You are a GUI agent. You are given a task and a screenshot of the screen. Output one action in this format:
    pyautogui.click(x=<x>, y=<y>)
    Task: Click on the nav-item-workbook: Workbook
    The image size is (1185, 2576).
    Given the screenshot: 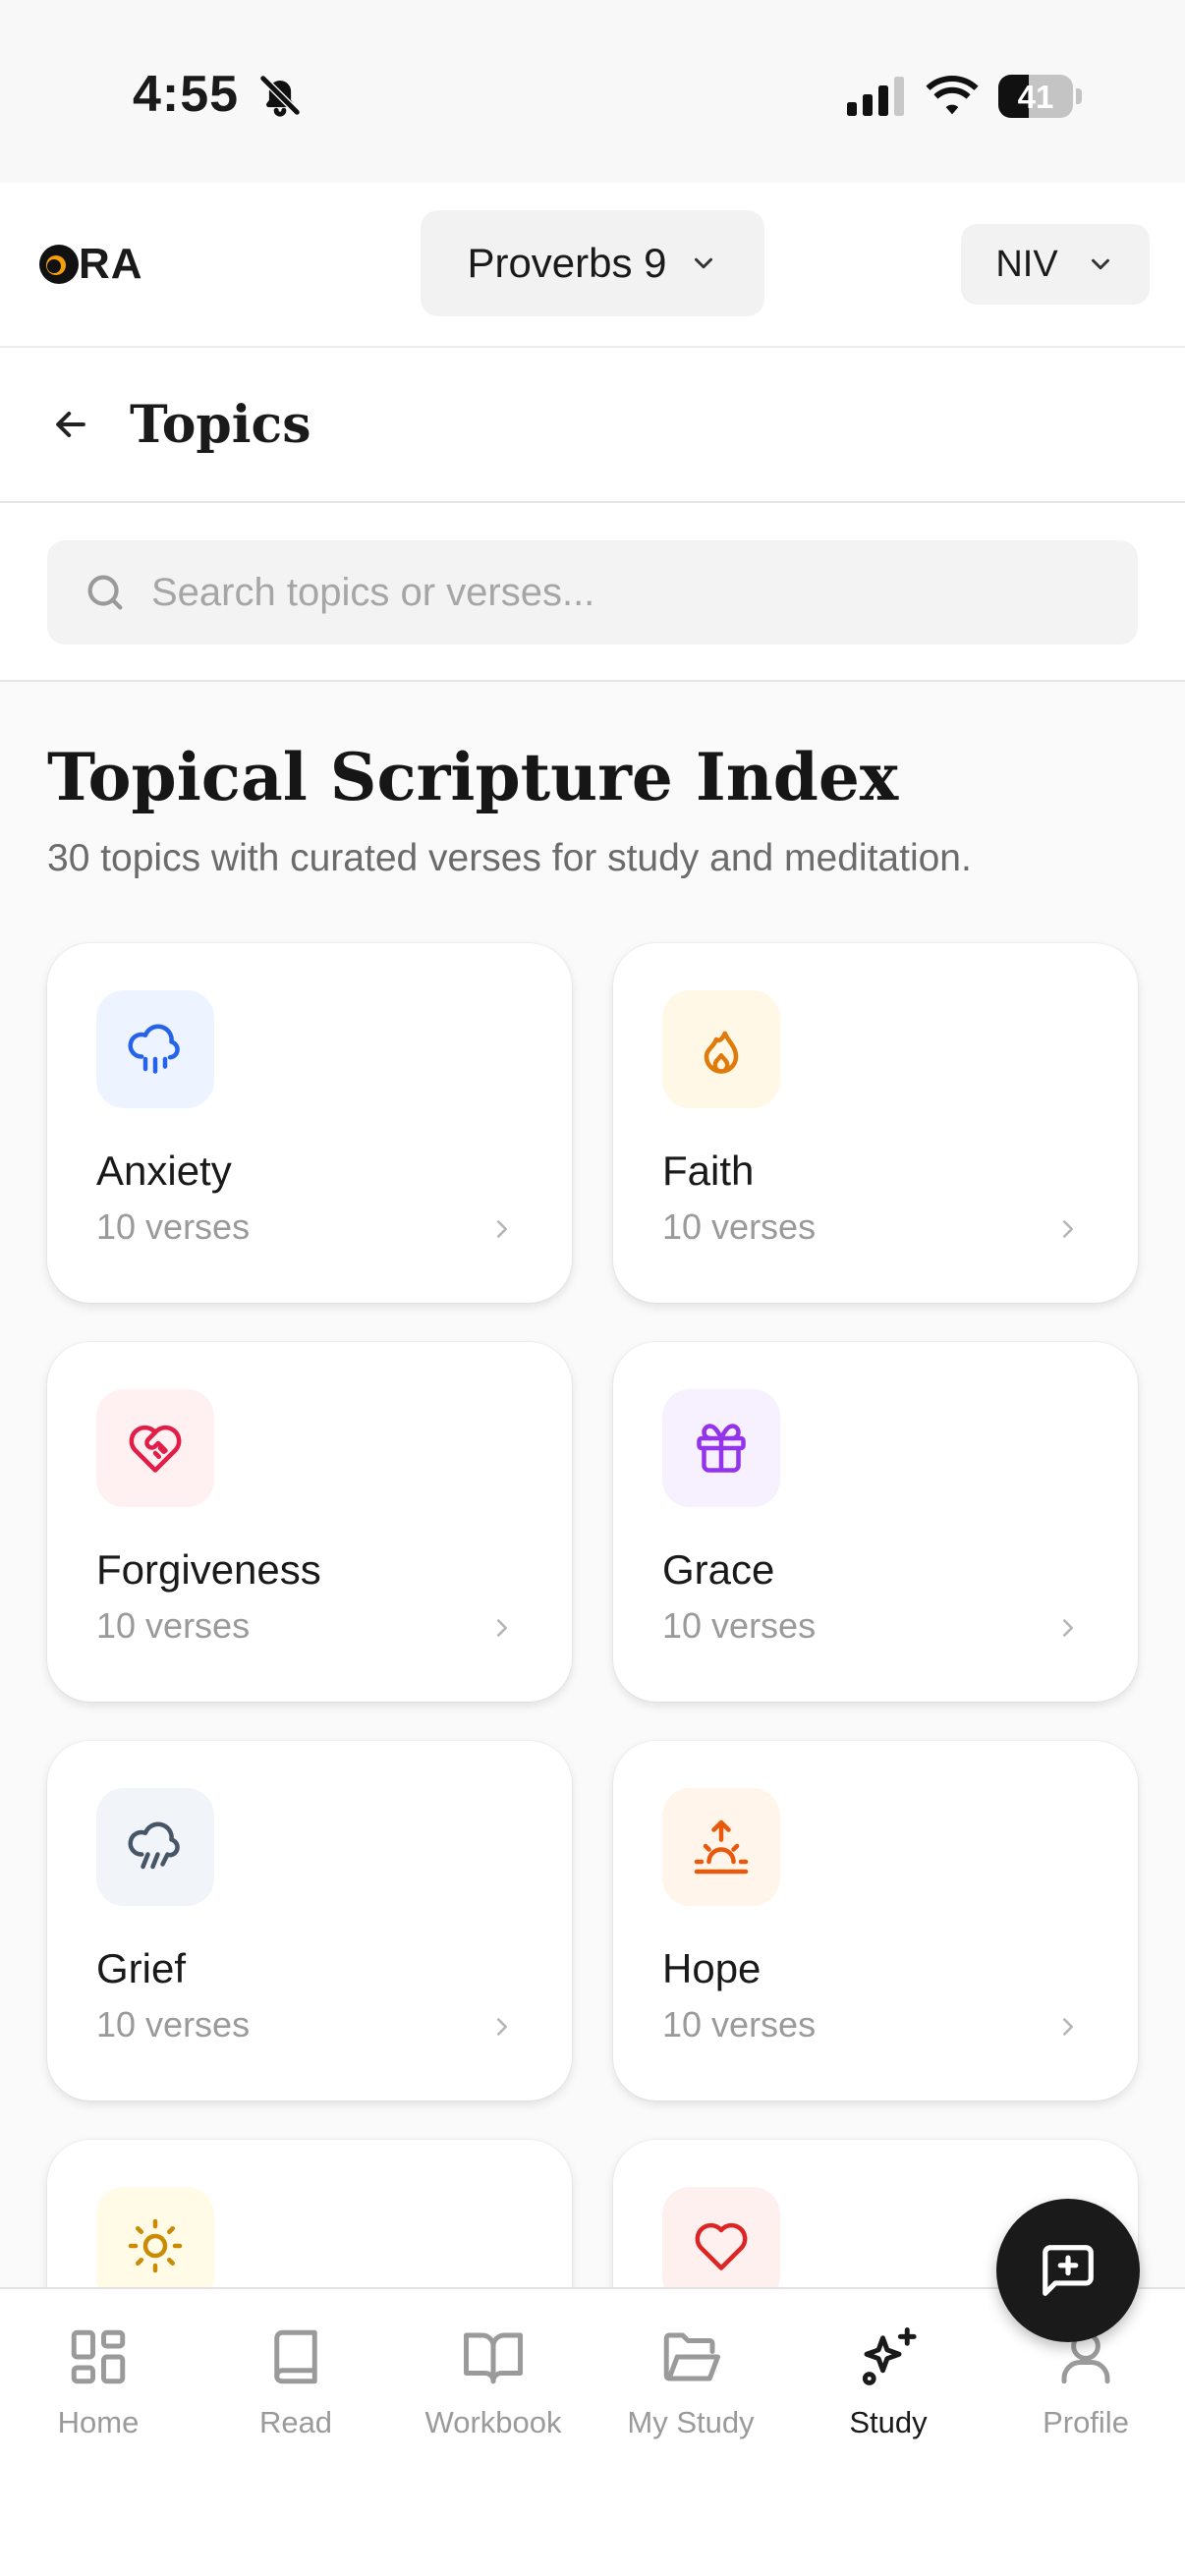 What is the action you would take?
    pyautogui.click(x=494, y=2393)
    